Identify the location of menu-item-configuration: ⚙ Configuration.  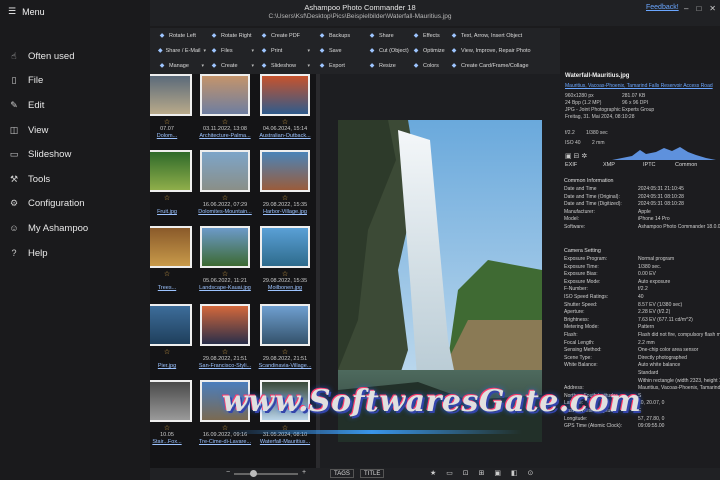
(75, 204).